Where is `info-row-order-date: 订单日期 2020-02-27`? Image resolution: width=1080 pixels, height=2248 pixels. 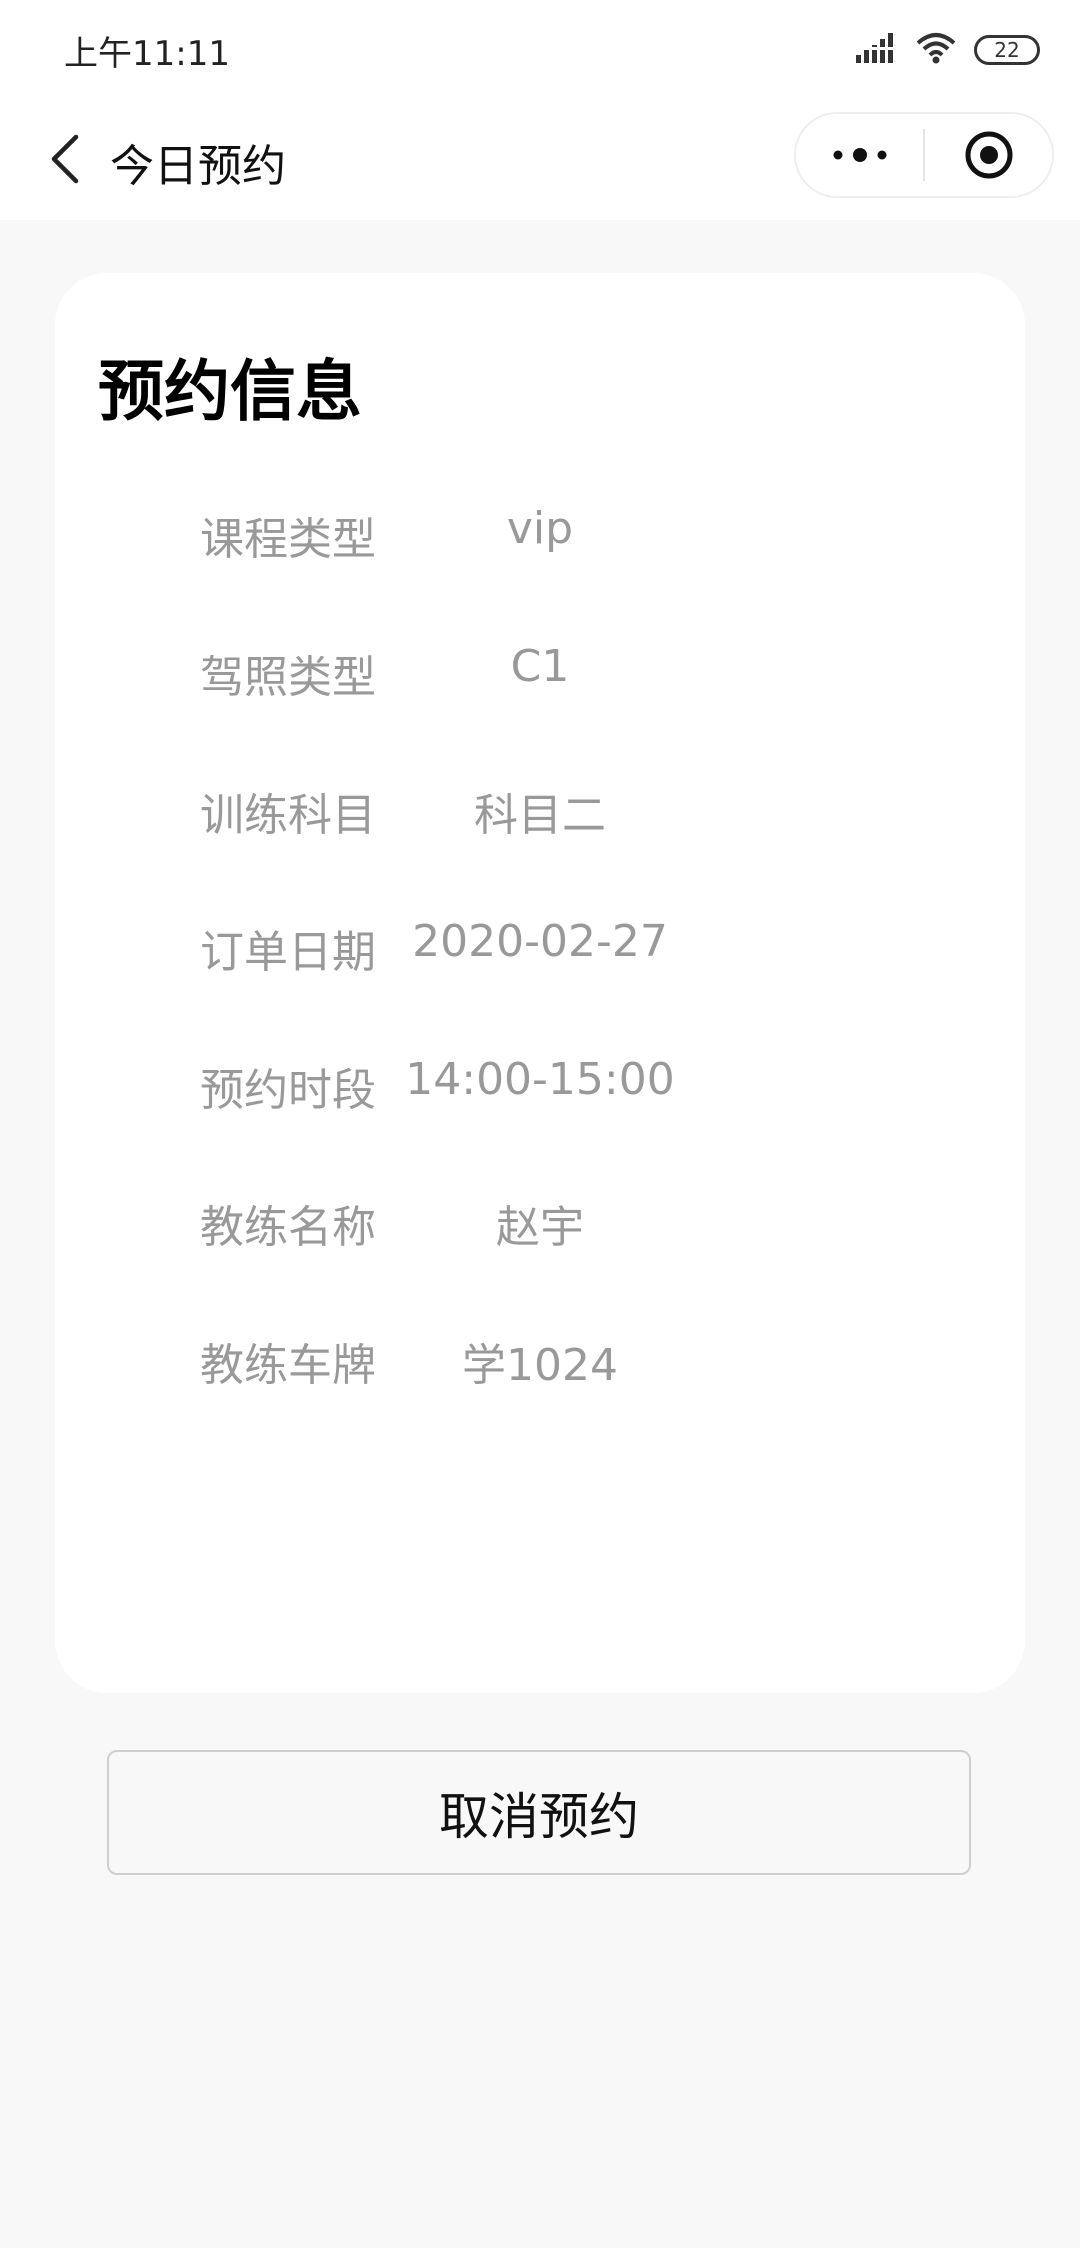
info-row-order-date: 订单日期 2020-02-27 is located at coordinates (540, 956).